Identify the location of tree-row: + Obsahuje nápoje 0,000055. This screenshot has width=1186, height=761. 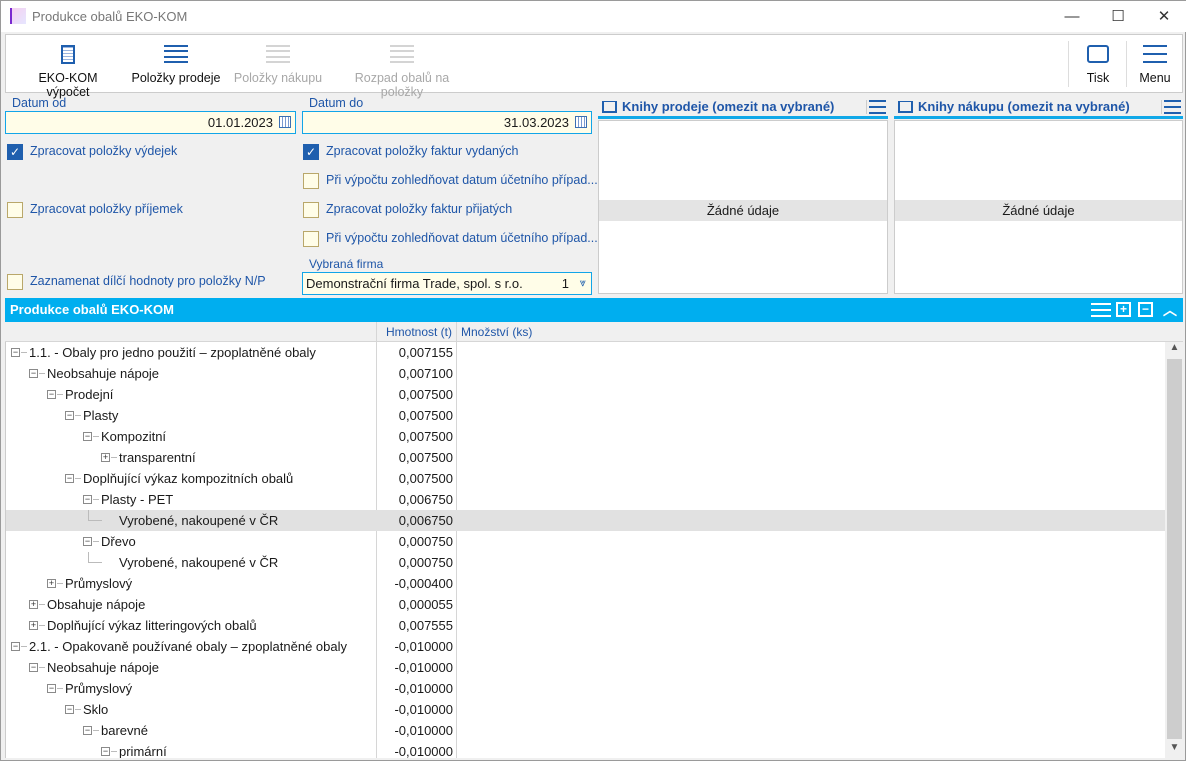
(585, 604).